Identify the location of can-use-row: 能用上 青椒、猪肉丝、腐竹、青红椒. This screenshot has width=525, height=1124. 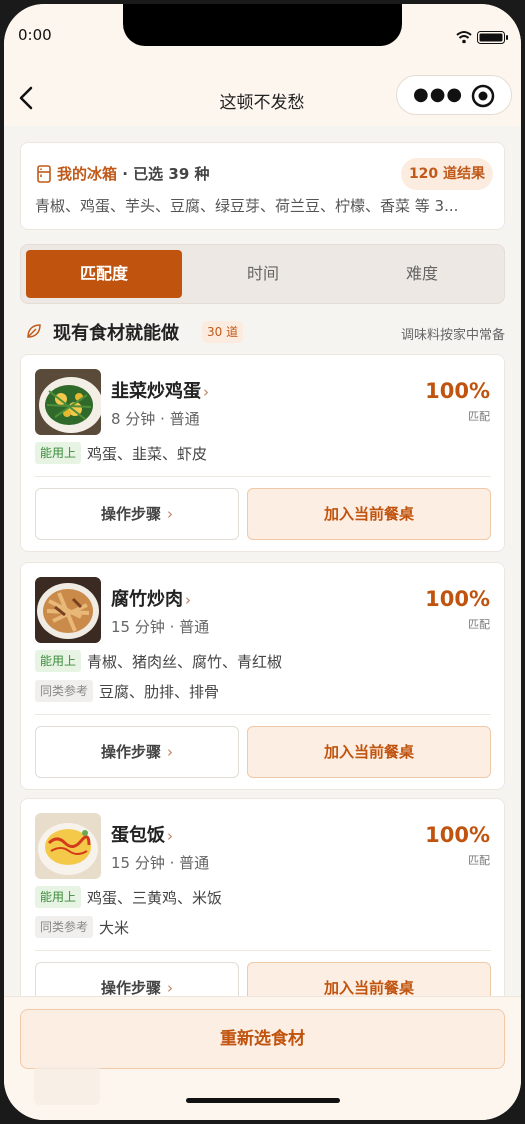
(158, 661).